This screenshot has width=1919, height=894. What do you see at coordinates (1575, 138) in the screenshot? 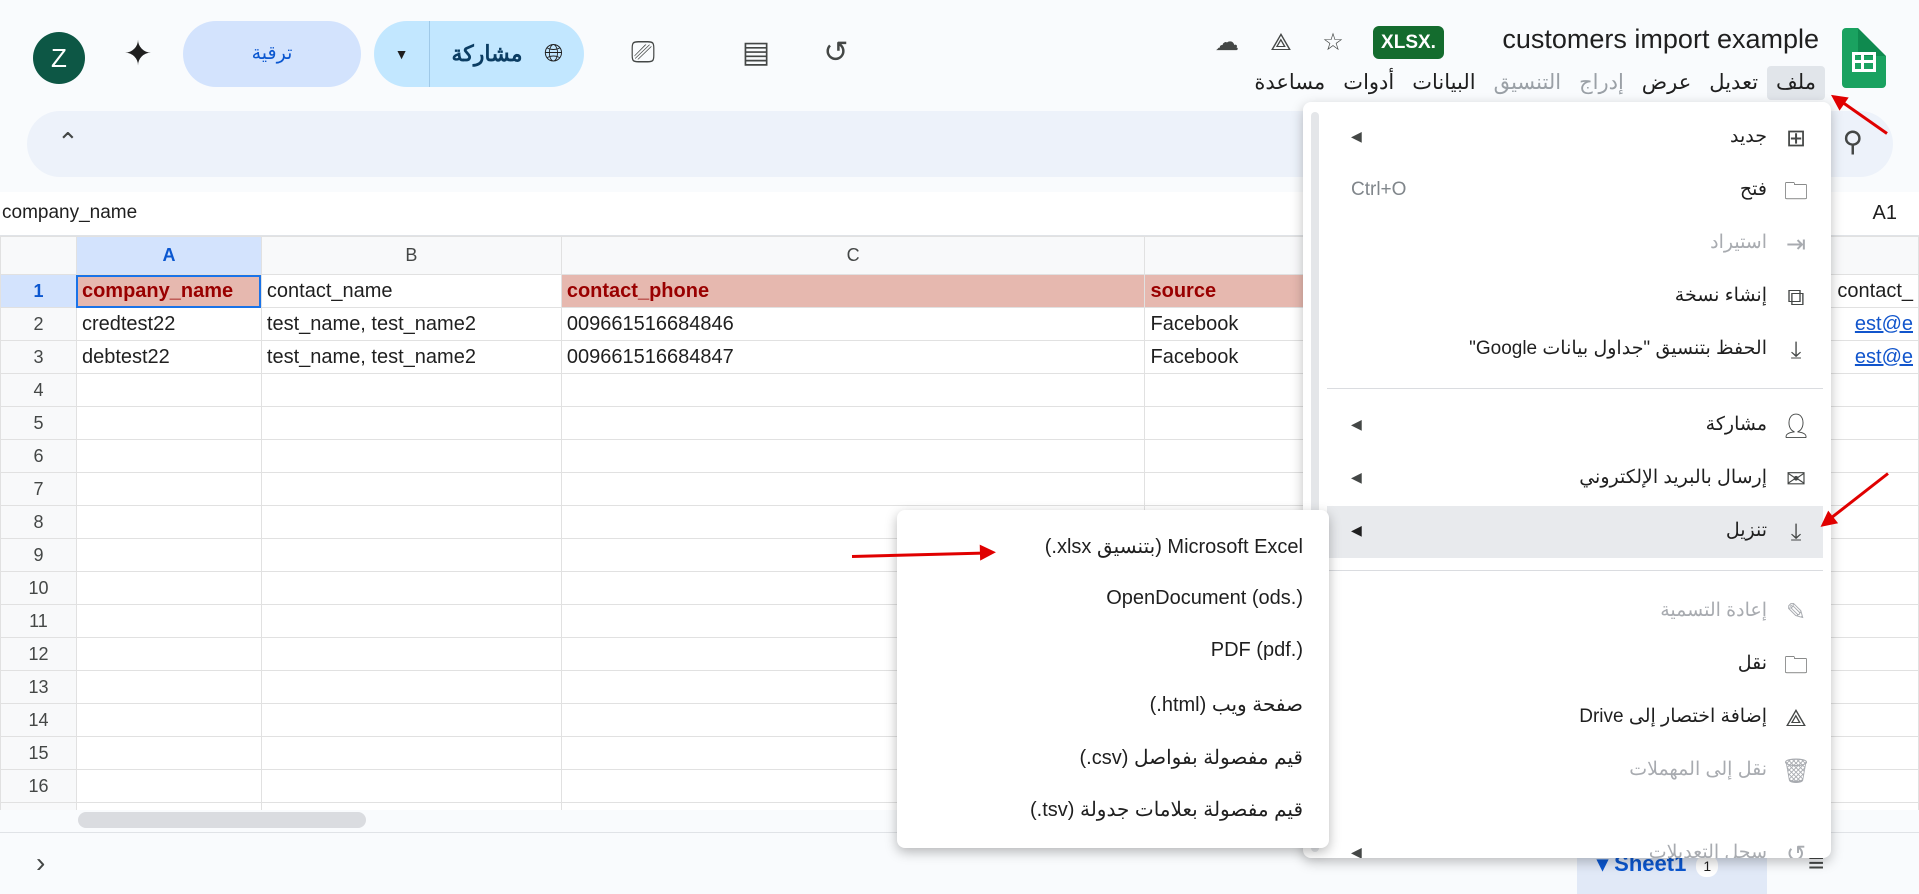
I see `menu-item-new: ⊞ جديد ◀` at bounding box center [1575, 138].